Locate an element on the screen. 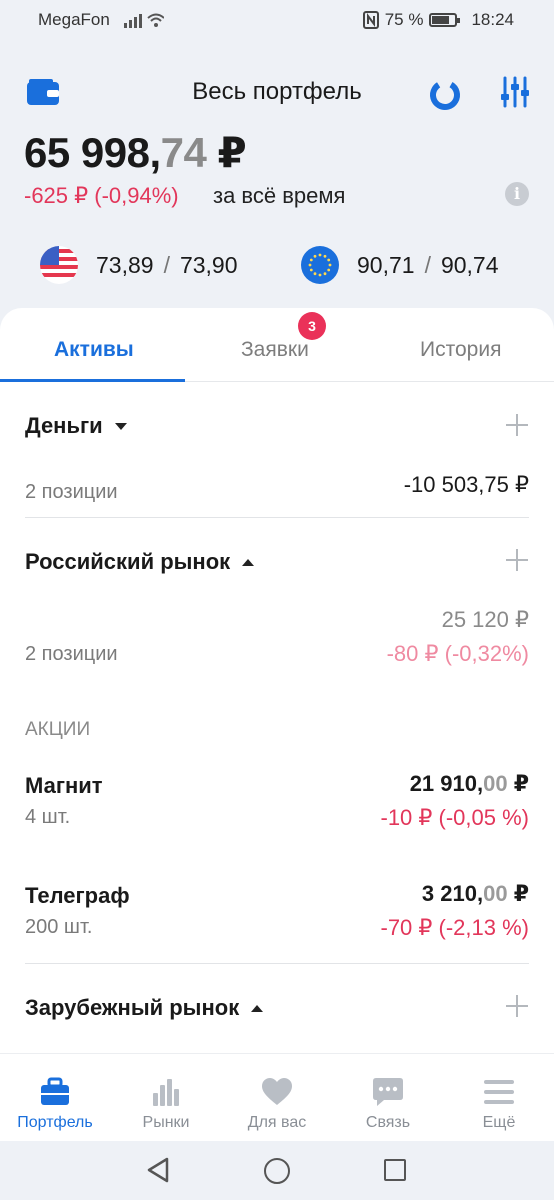 The height and width of the screenshot is (1200, 554). us-flag-icon is located at coordinates (59, 265).